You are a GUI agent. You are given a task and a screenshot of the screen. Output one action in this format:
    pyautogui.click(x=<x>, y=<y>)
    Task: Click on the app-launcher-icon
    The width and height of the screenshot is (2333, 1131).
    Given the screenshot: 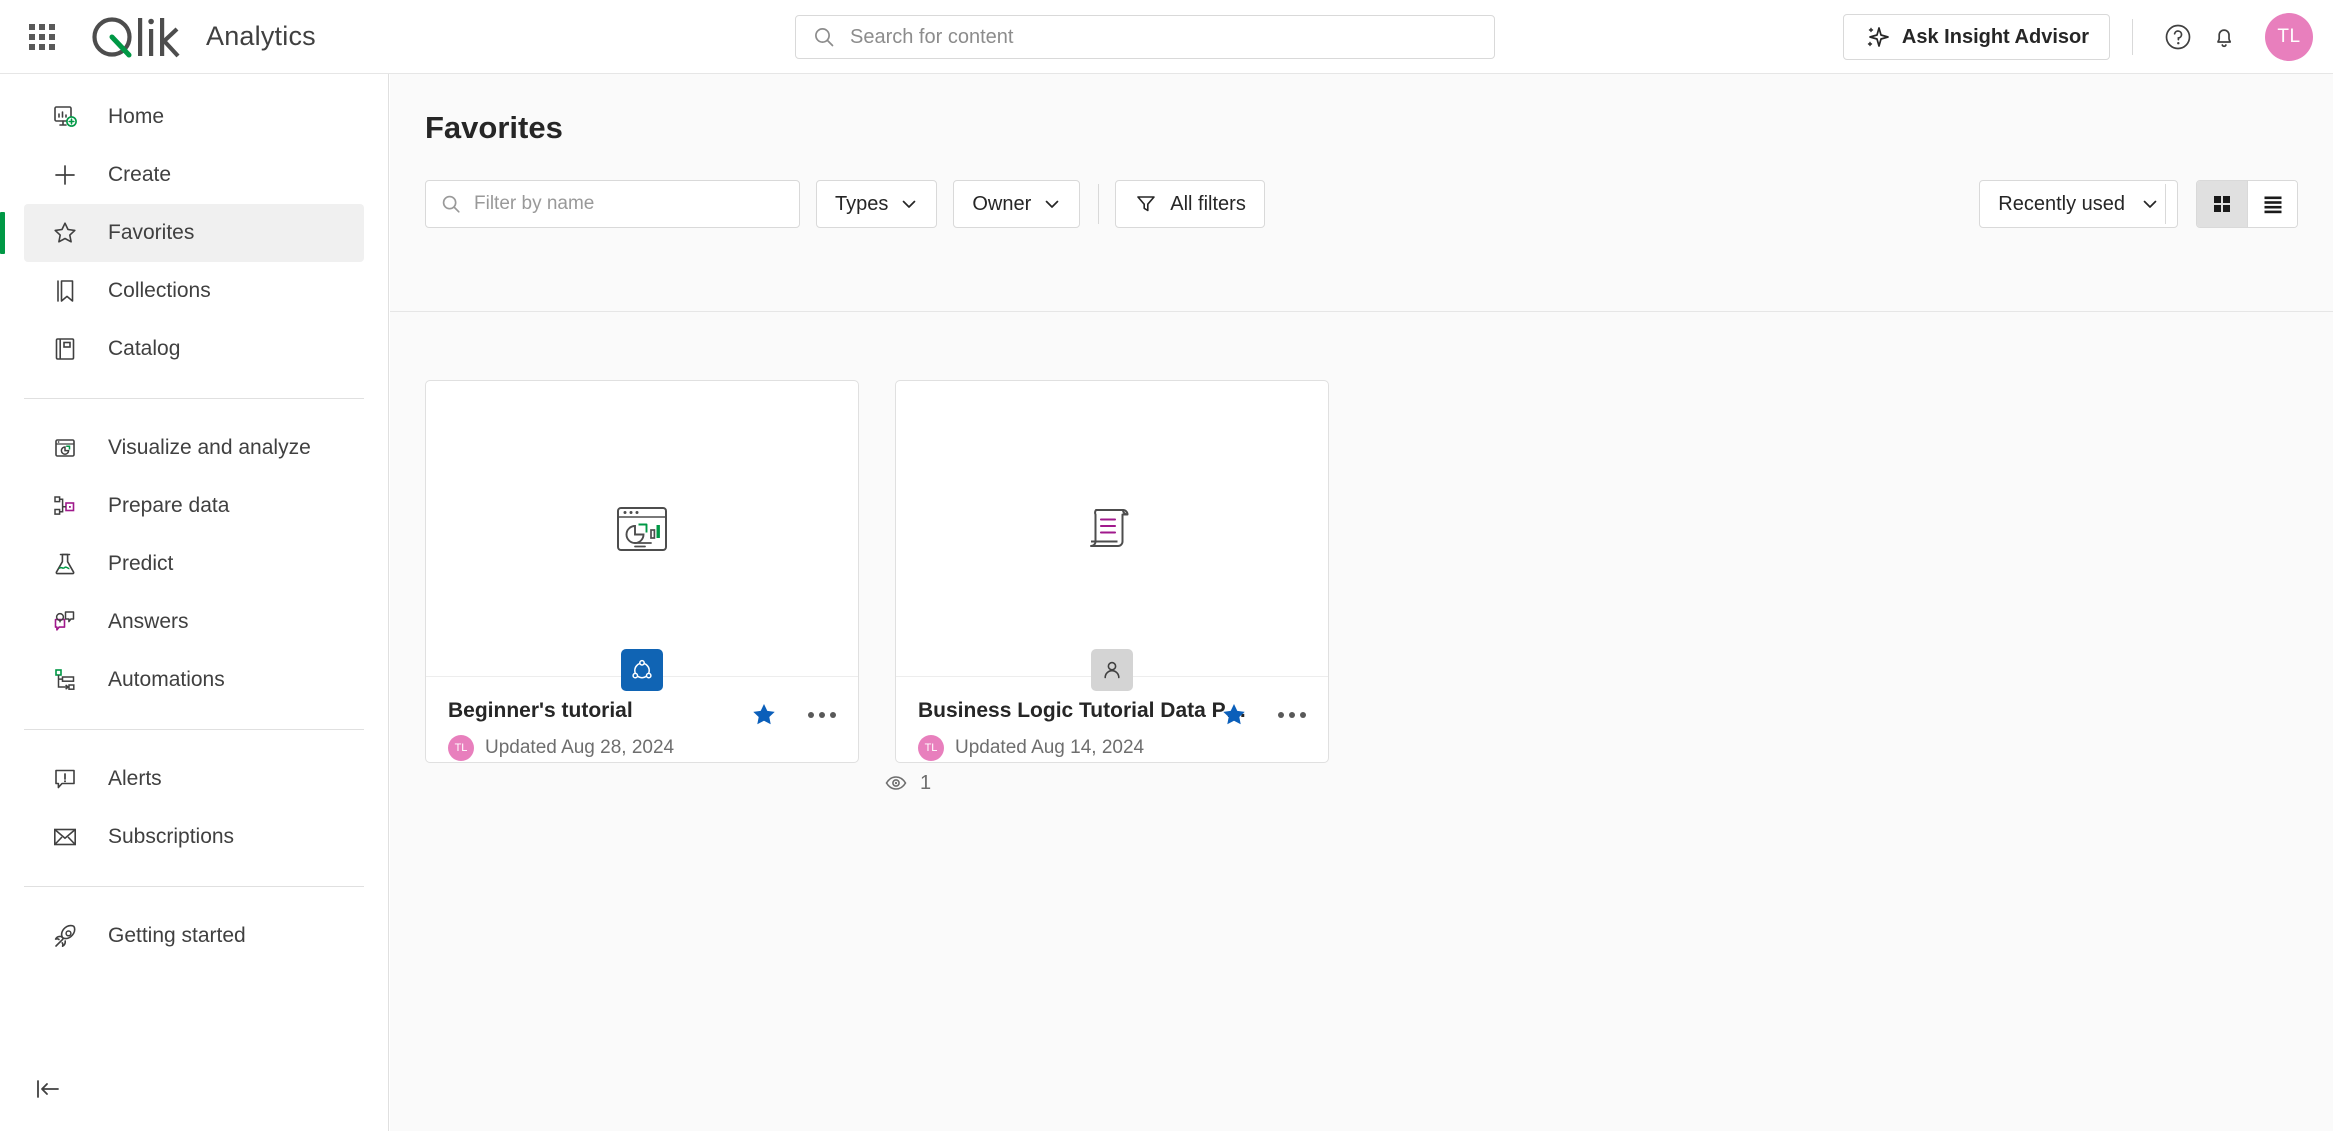 What is the action you would take?
    pyautogui.click(x=42, y=36)
    